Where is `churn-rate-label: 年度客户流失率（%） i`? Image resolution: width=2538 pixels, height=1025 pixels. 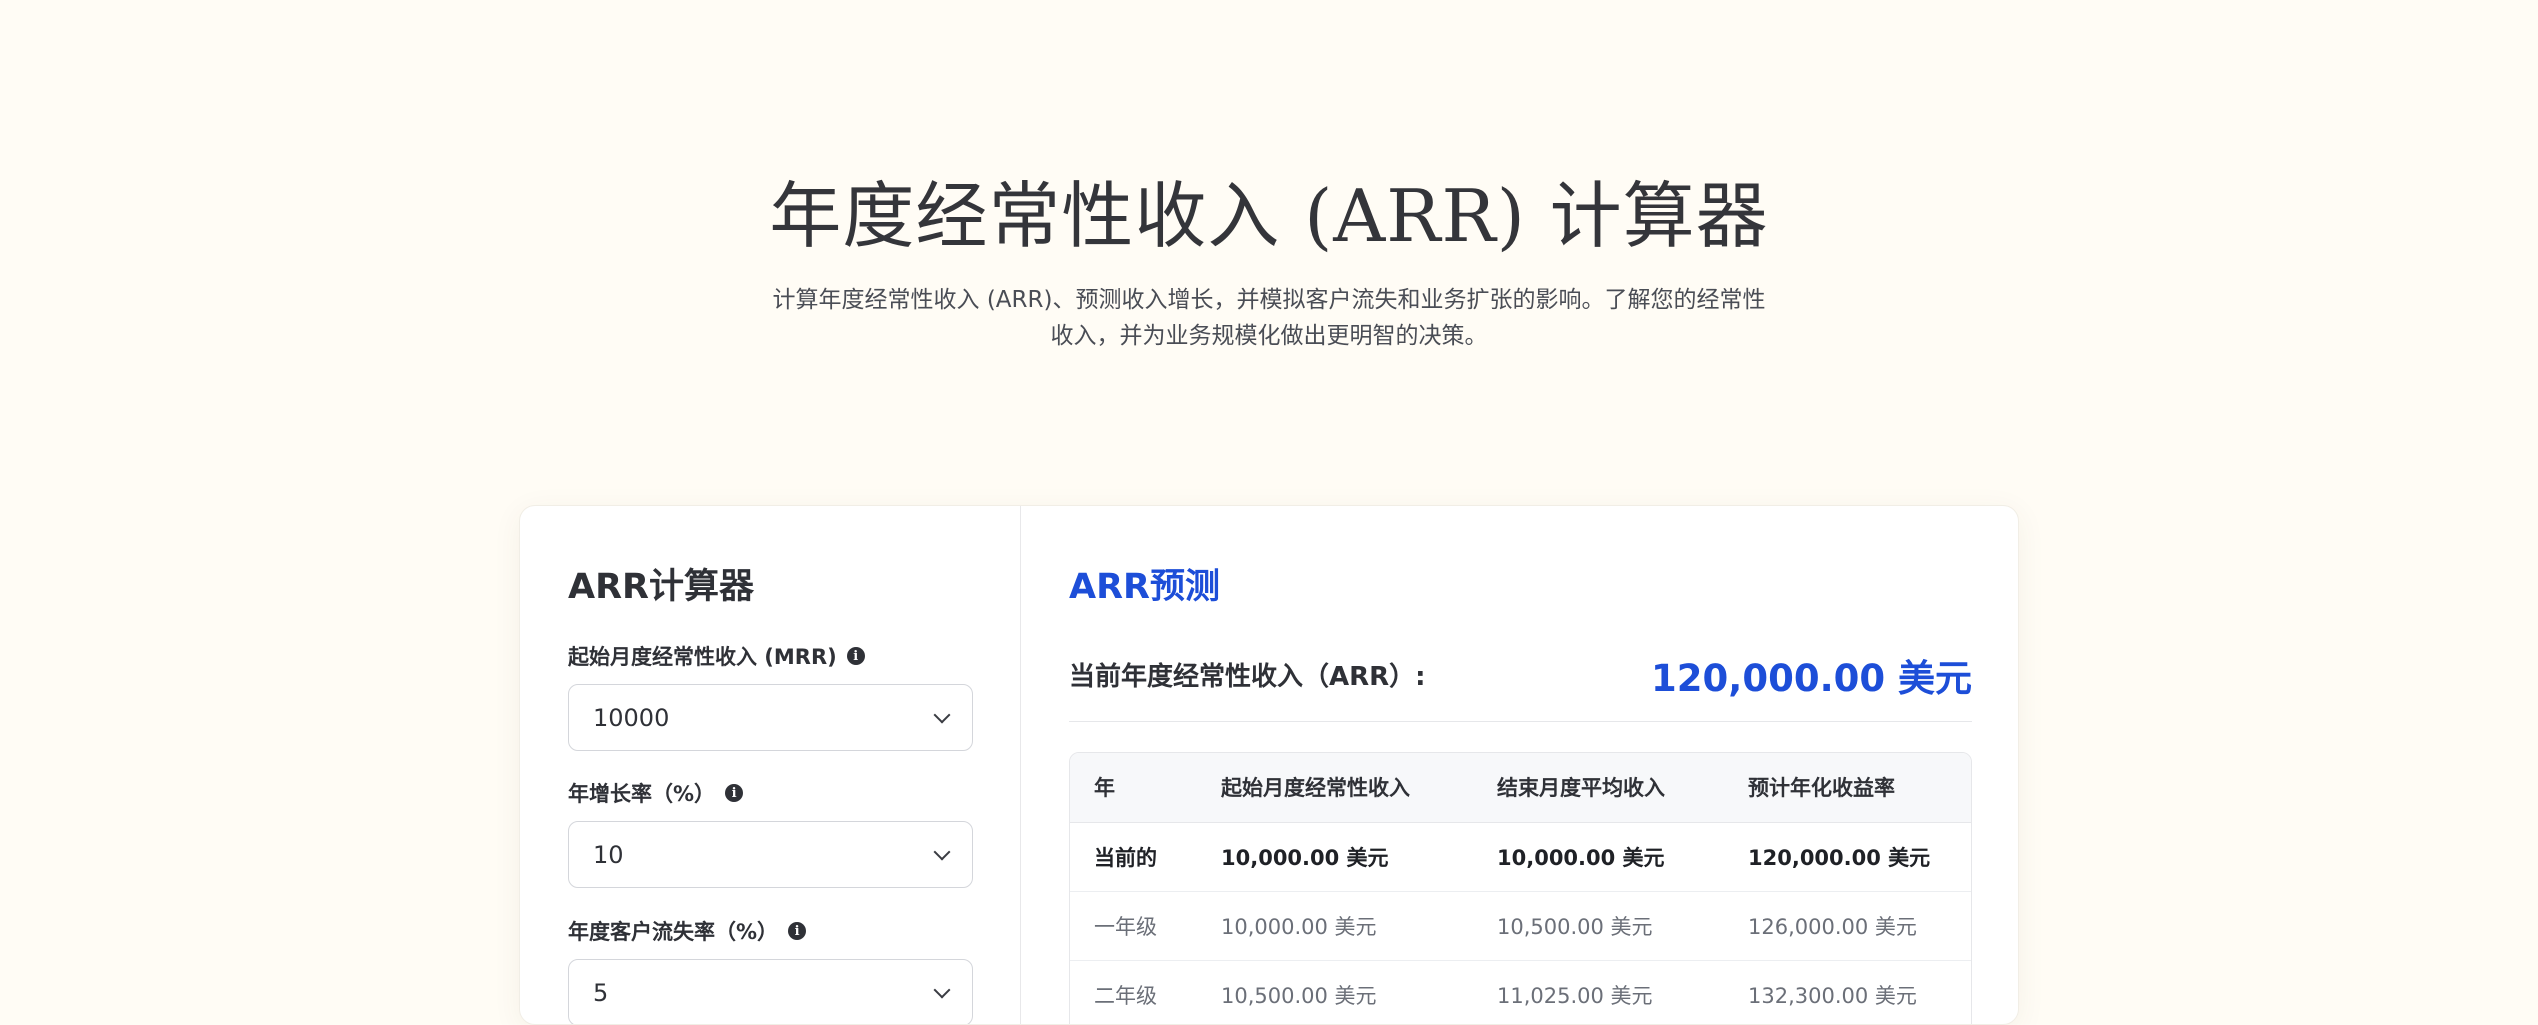
churn-rate-label: 年度客户流失率（%） i is located at coordinates (687, 931).